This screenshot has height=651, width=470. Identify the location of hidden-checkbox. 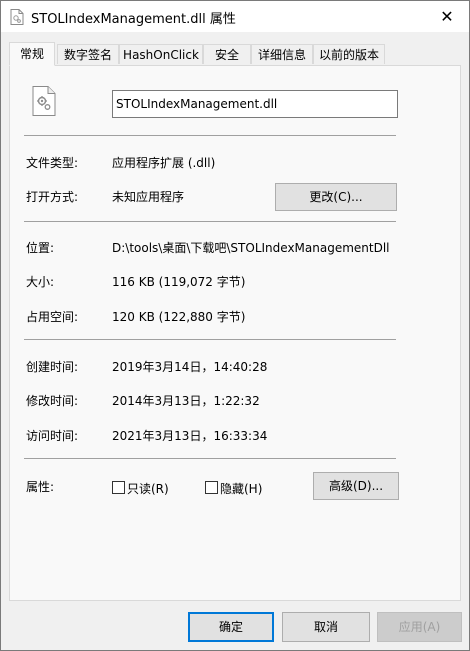
(211, 487).